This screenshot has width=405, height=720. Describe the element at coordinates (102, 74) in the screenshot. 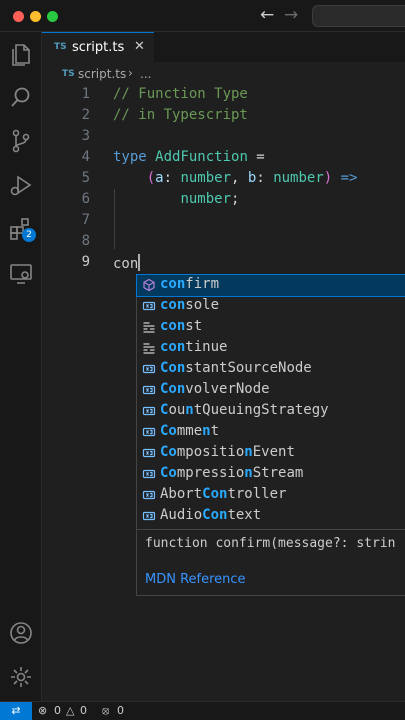

I see `breadcrumb-file: script.ts` at that location.